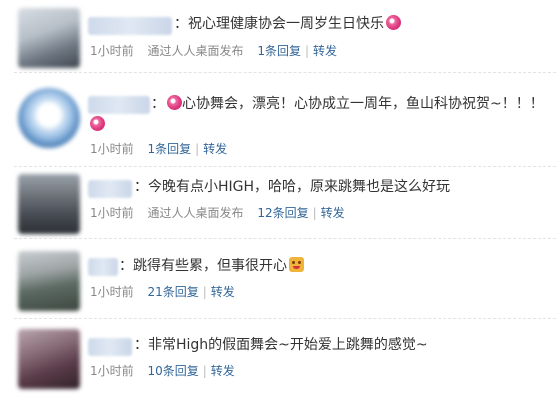  I want to click on status-meta: 1小时前 通过人人桌面发布 12条回复 | 转发, so click(217, 213).